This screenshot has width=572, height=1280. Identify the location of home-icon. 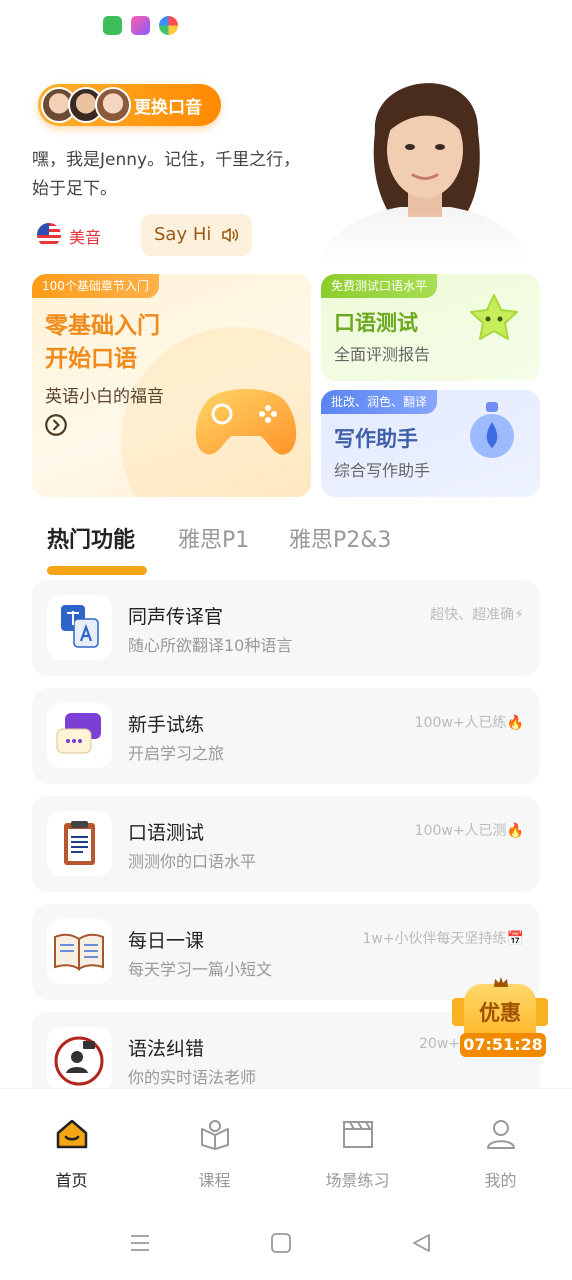
(71, 1134).